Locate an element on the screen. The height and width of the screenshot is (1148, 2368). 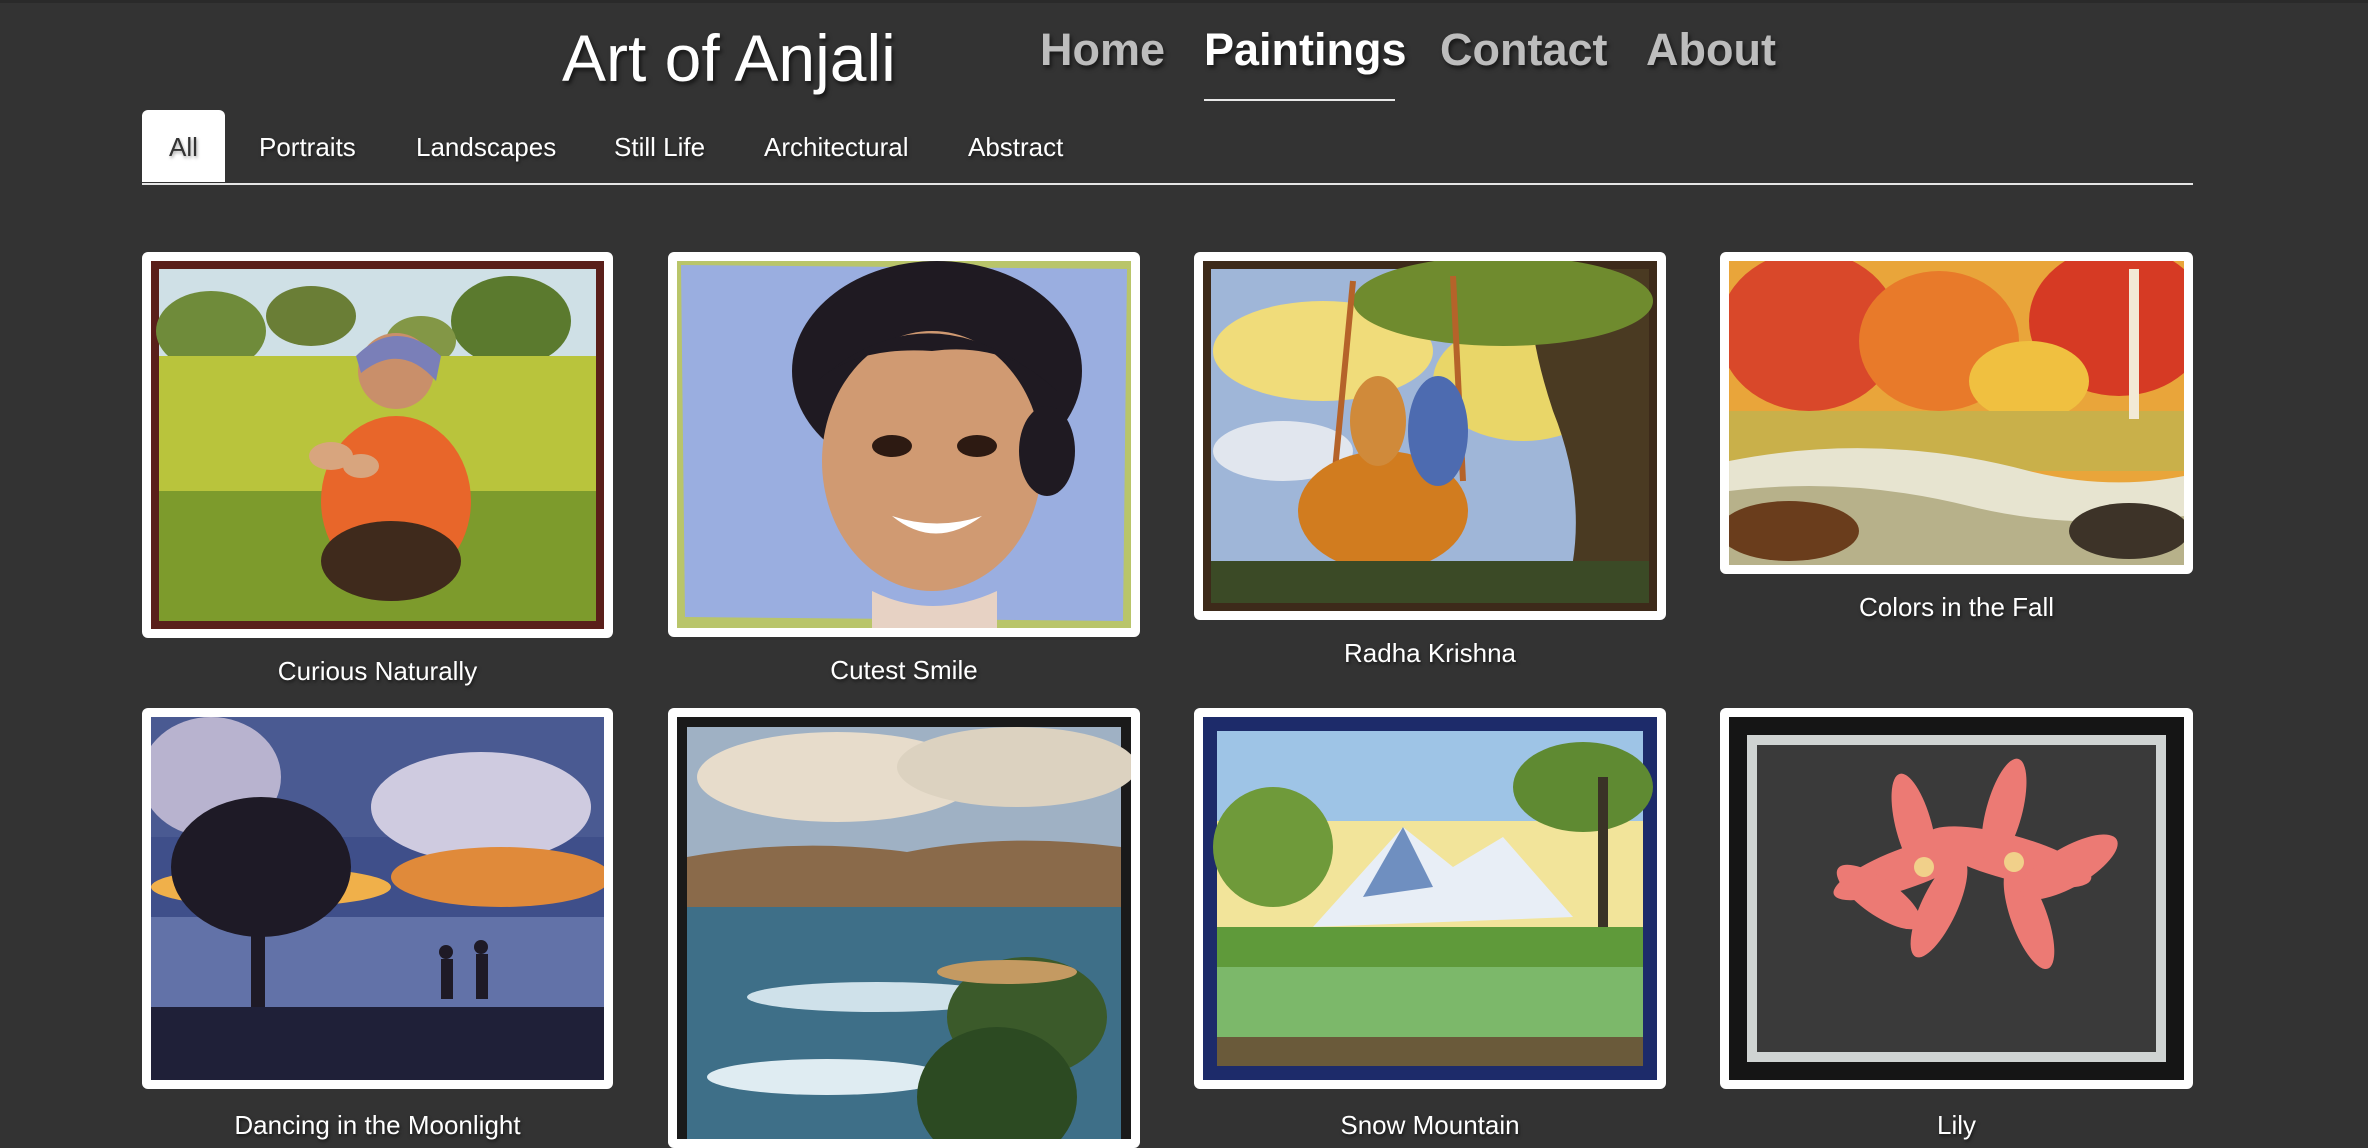
painting-image-snow-mountain is located at coordinates (1430, 898).